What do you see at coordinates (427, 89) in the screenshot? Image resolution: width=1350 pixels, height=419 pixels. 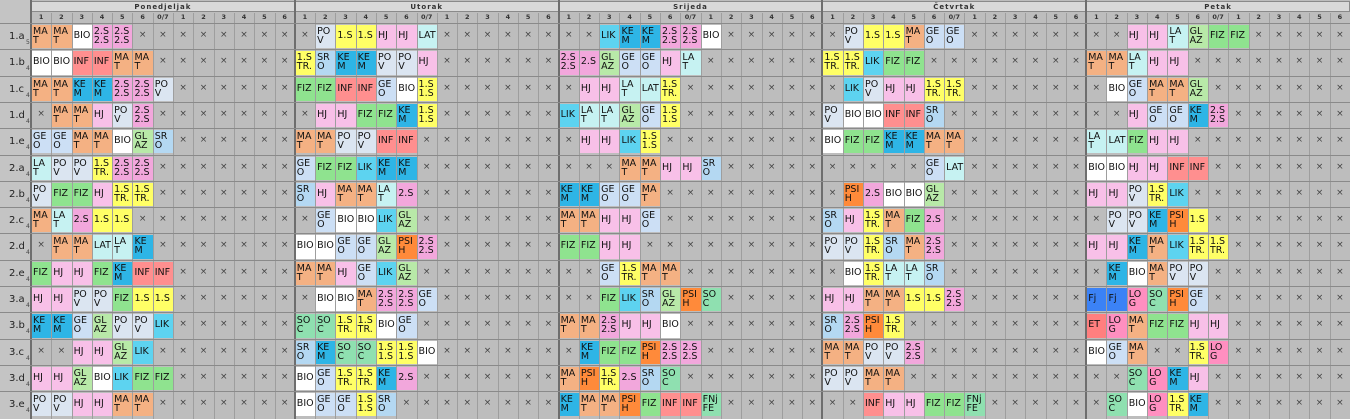 I see `lesson-cell: 1.S 1.S` at bounding box center [427, 89].